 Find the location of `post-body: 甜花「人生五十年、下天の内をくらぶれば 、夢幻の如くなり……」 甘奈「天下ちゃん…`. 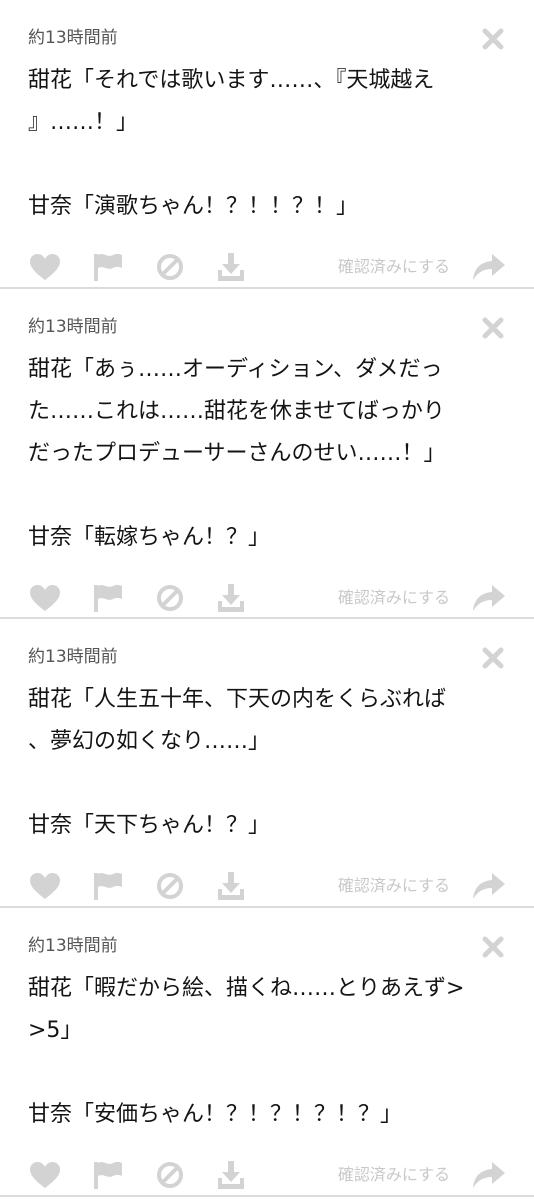

post-body: 甜花「人生五十年、下天の内をくらぶれば 、夢幻の如くなり……」 甘奈「天下ちゃん… is located at coordinates (237, 762).